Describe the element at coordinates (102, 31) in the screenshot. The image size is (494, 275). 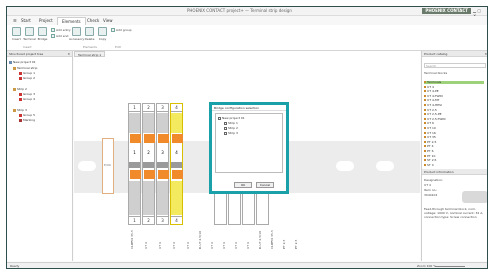
I see `copy-icon` at that location.